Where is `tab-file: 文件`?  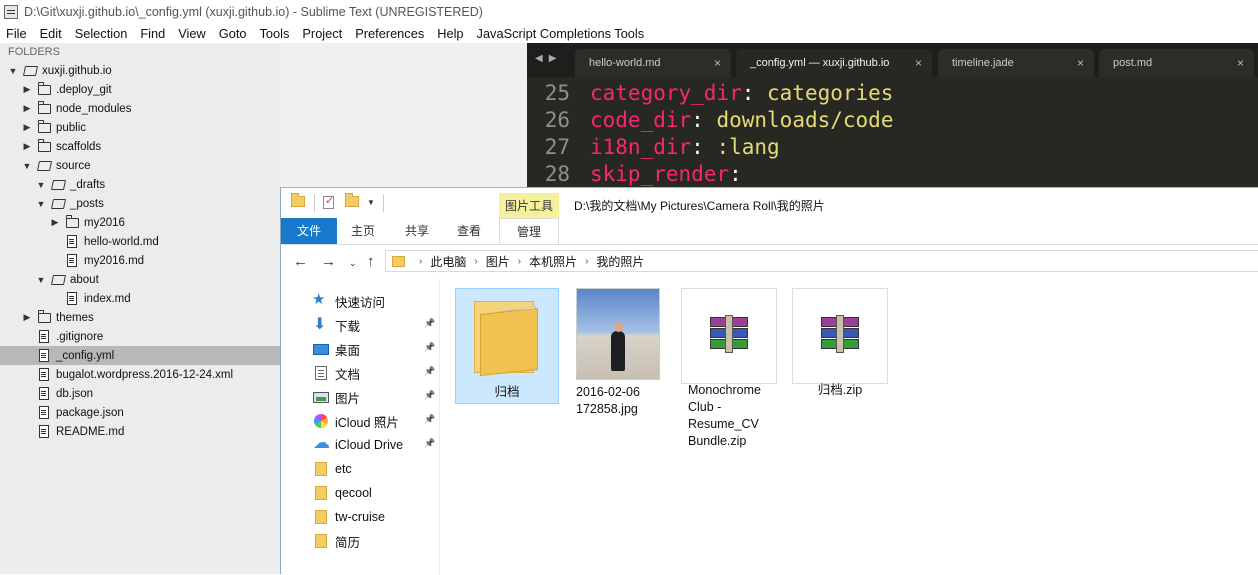
tab-file: 文件 is located at coordinates (309, 231).